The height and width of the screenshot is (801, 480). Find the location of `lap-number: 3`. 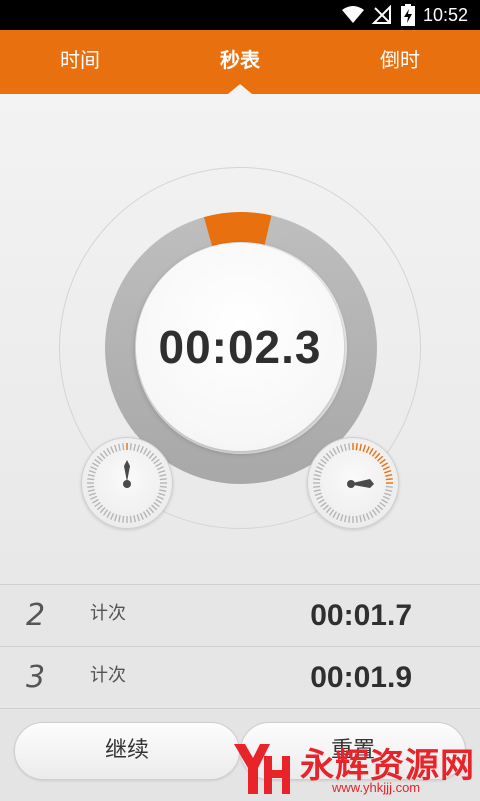

lap-number: 3 is located at coordinates (36, 677).